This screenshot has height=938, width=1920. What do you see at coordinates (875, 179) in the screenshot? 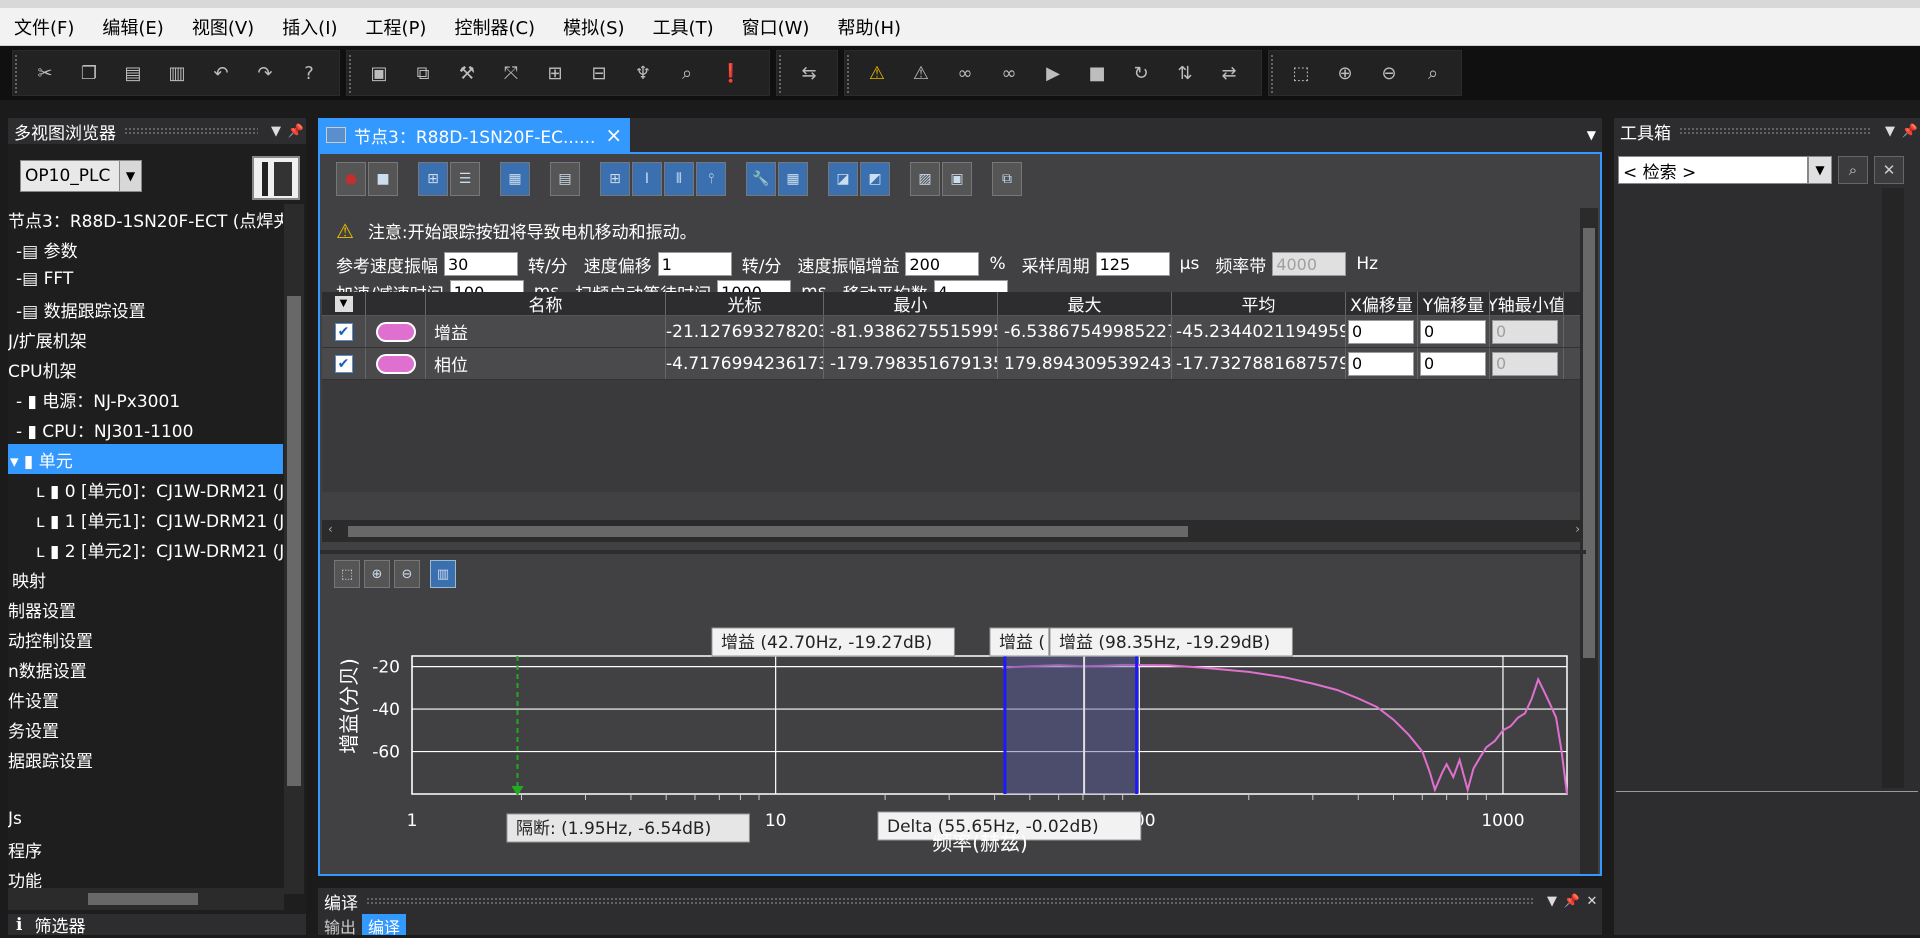
I see `chart-compare-icon: ◩` at bounding box center [875, 179].